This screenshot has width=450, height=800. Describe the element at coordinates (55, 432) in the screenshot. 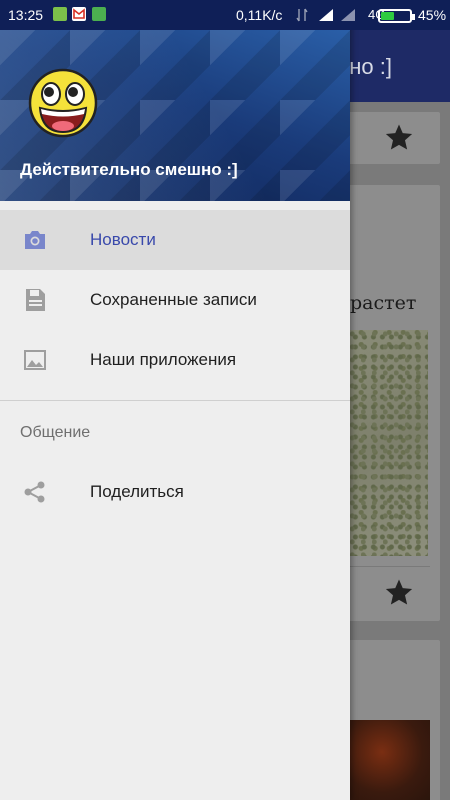

I see `section-title: Общение` at that location.